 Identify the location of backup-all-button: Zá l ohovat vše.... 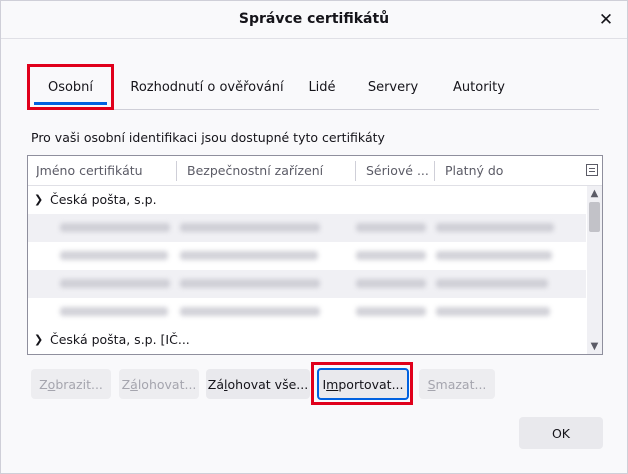
(258, 384).